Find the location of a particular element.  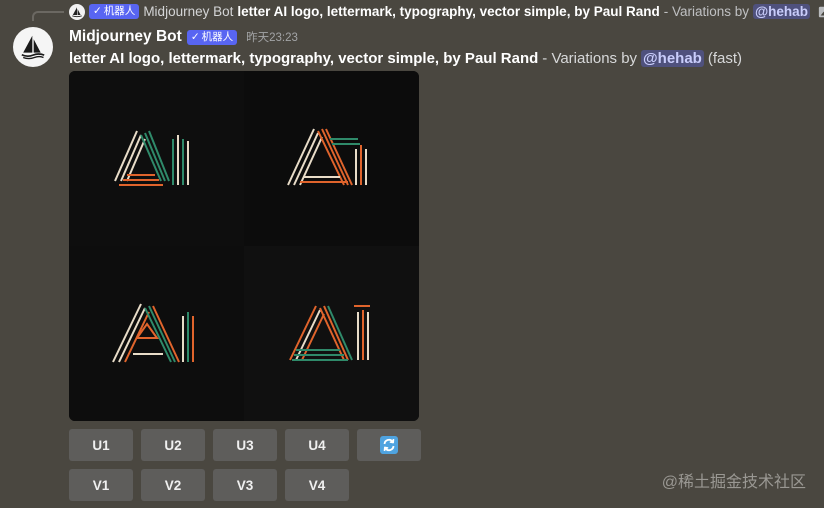

refresh-icon is located at coordinates (389, 445).